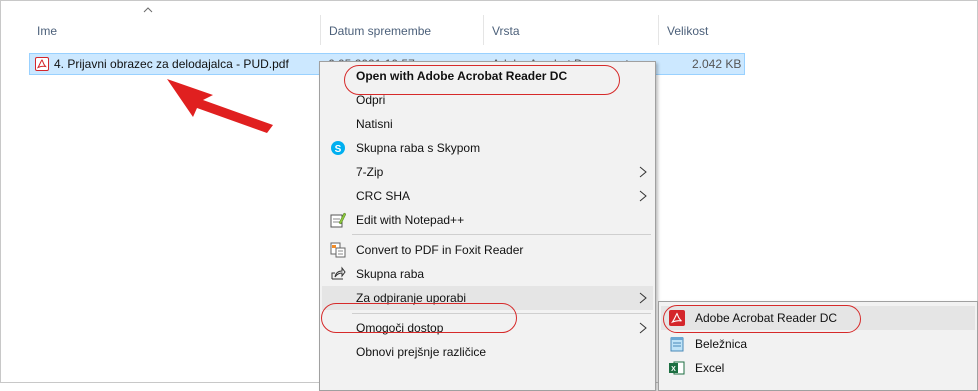 The width and height of the screenshot is (978, 391). Describe the element at coordinates (421, 352) in the screenshot. I see `menu-item-label: Obnovi prejšnje različice` at that location.